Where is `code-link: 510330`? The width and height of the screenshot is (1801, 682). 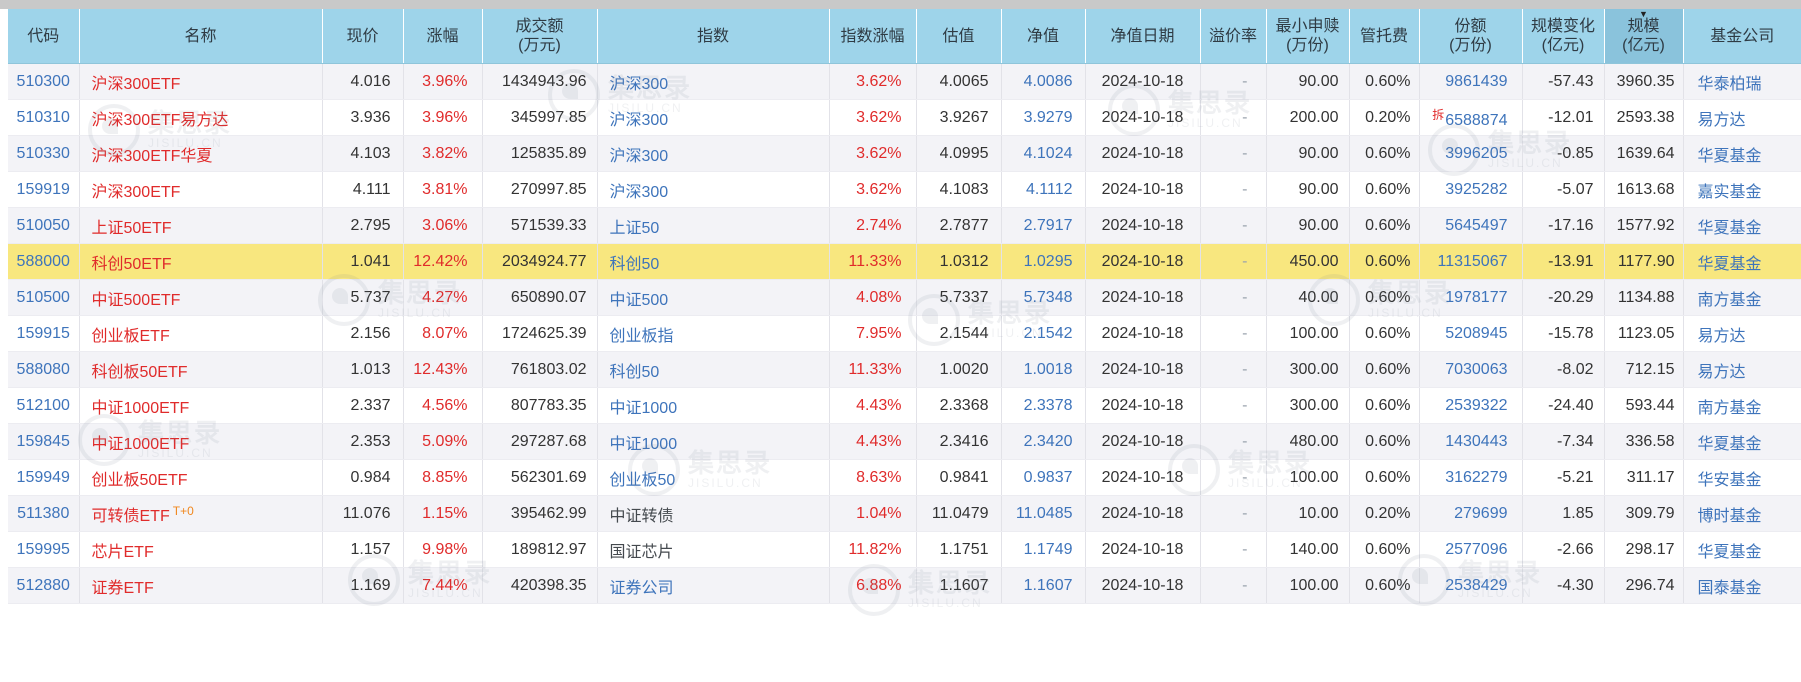 code-link: 510330 is located at coordinates (43, 153).